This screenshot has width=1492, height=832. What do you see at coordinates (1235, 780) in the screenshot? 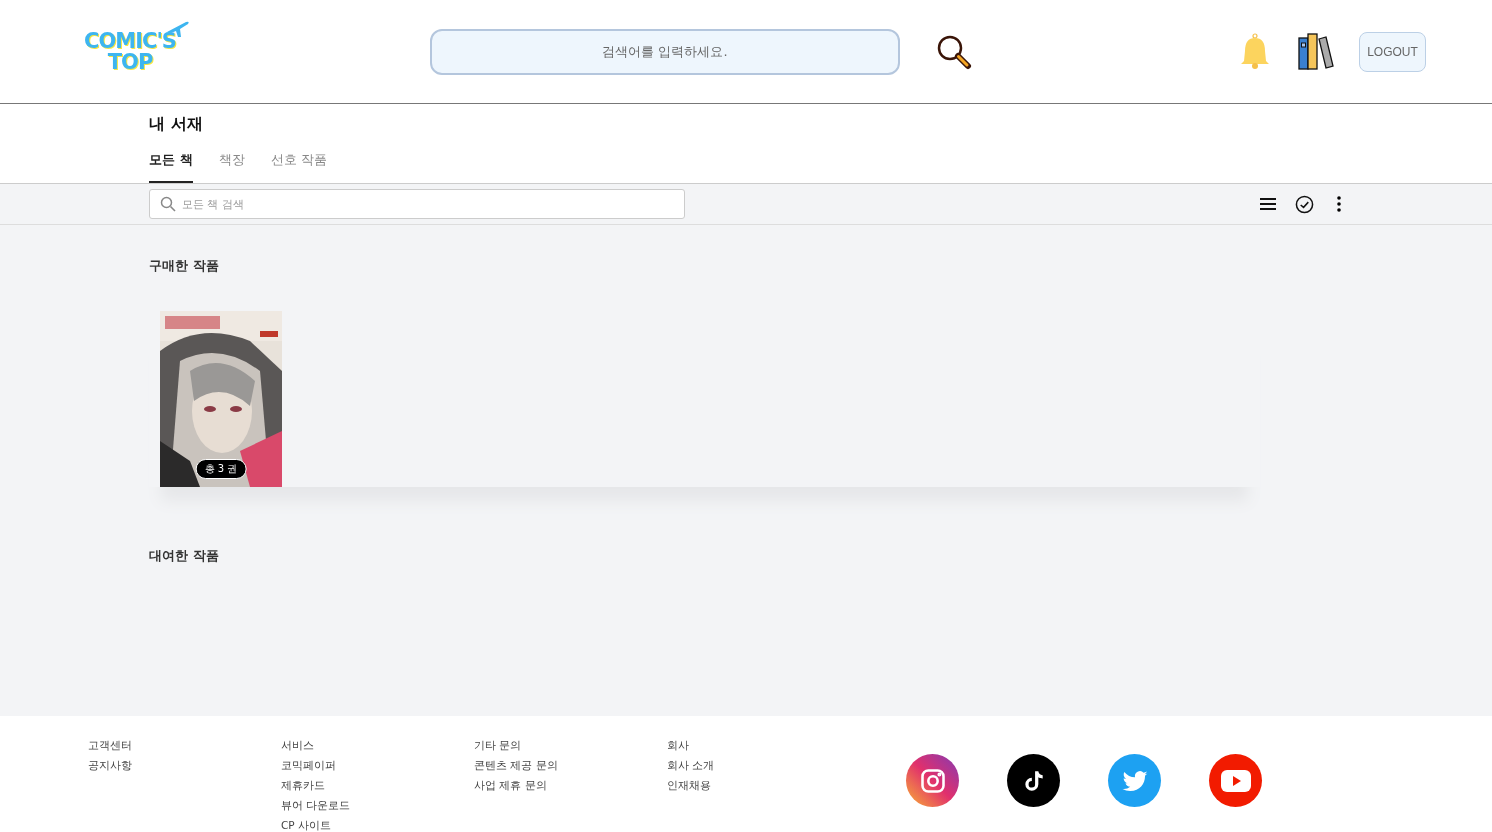
I see `youtube-icon` at bounding box center [1235, 780].